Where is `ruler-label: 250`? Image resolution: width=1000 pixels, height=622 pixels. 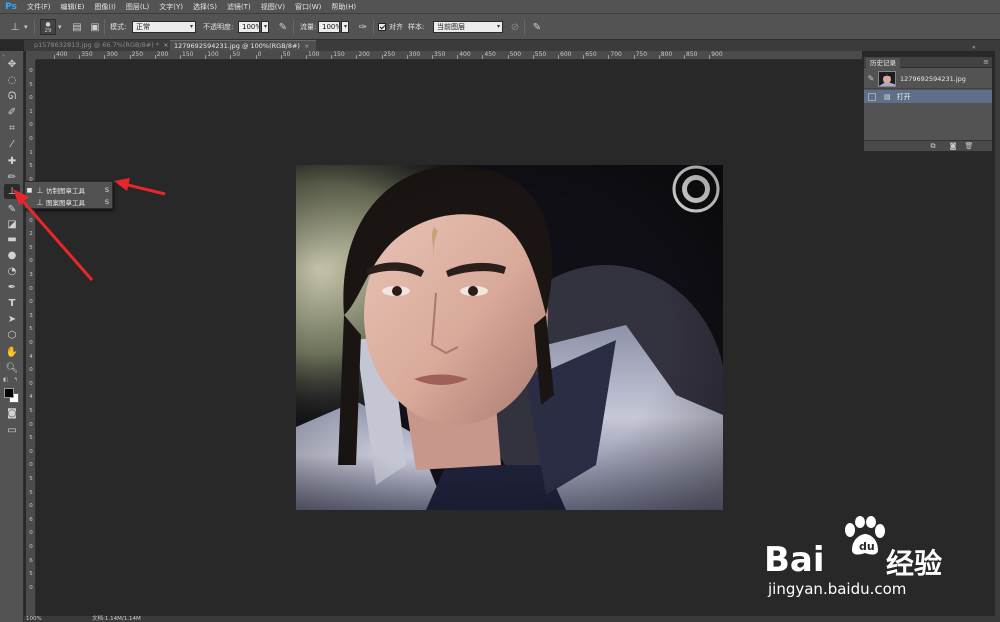 ruler-label: 250 is located at coordinates (389, 54).